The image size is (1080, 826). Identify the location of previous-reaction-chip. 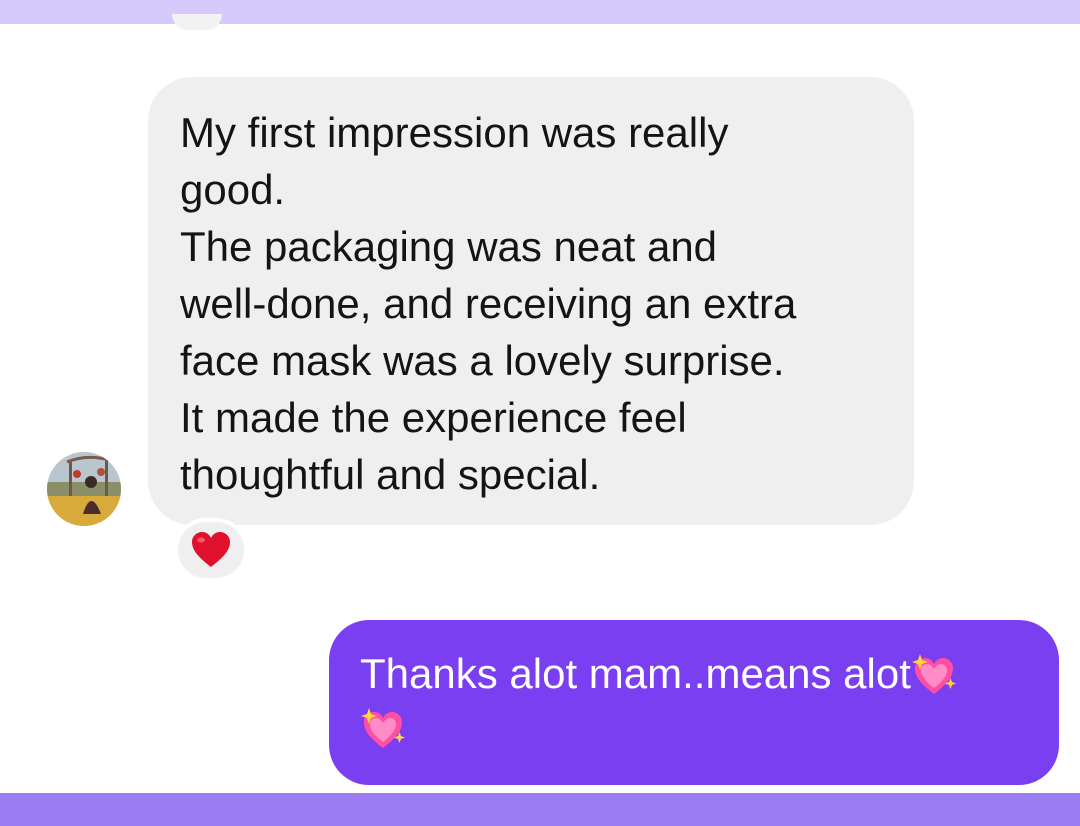
(197, 22).